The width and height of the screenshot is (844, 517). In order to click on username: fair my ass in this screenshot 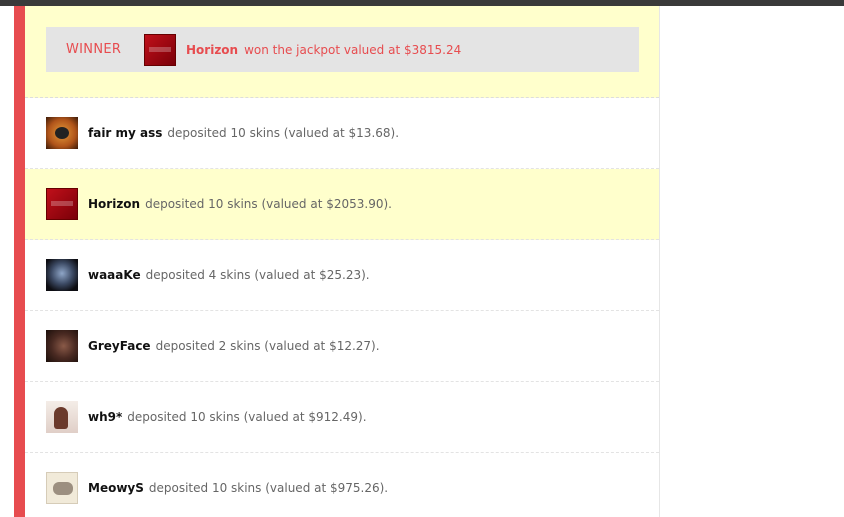, I will do `click(125, 133)`.